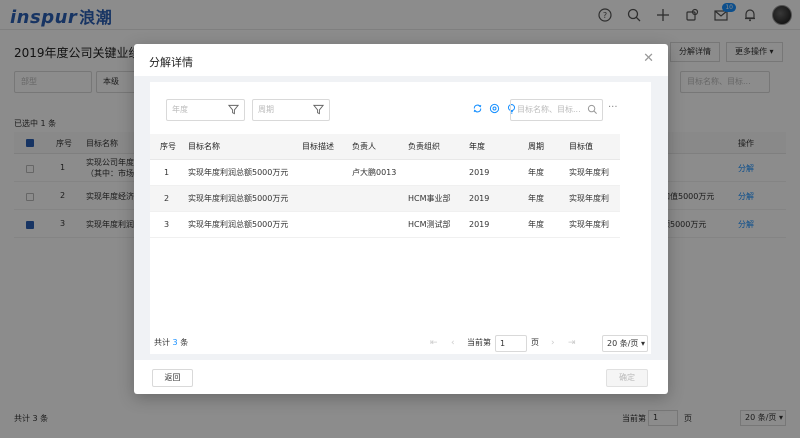  Describe the element at coordinates (385, 173) in the screenshot. I see `table-row: 1 实现年度利润总额5000万元 卢大鹏0013 2019 年度 实现年度利` at that location.